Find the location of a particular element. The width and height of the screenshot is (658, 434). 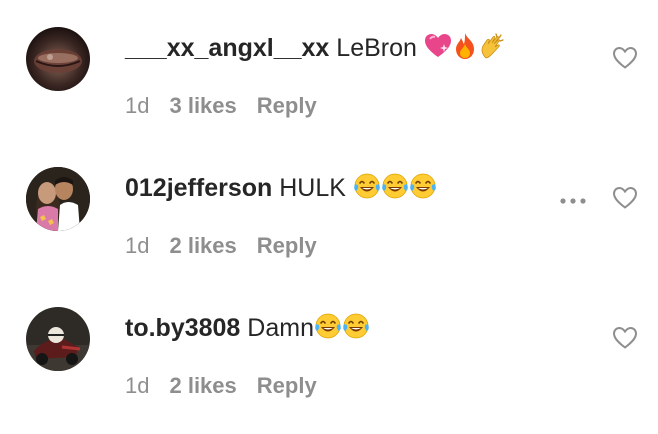

comment-meta: 1d 3 likes Reply is located at coordinates (231, 106).